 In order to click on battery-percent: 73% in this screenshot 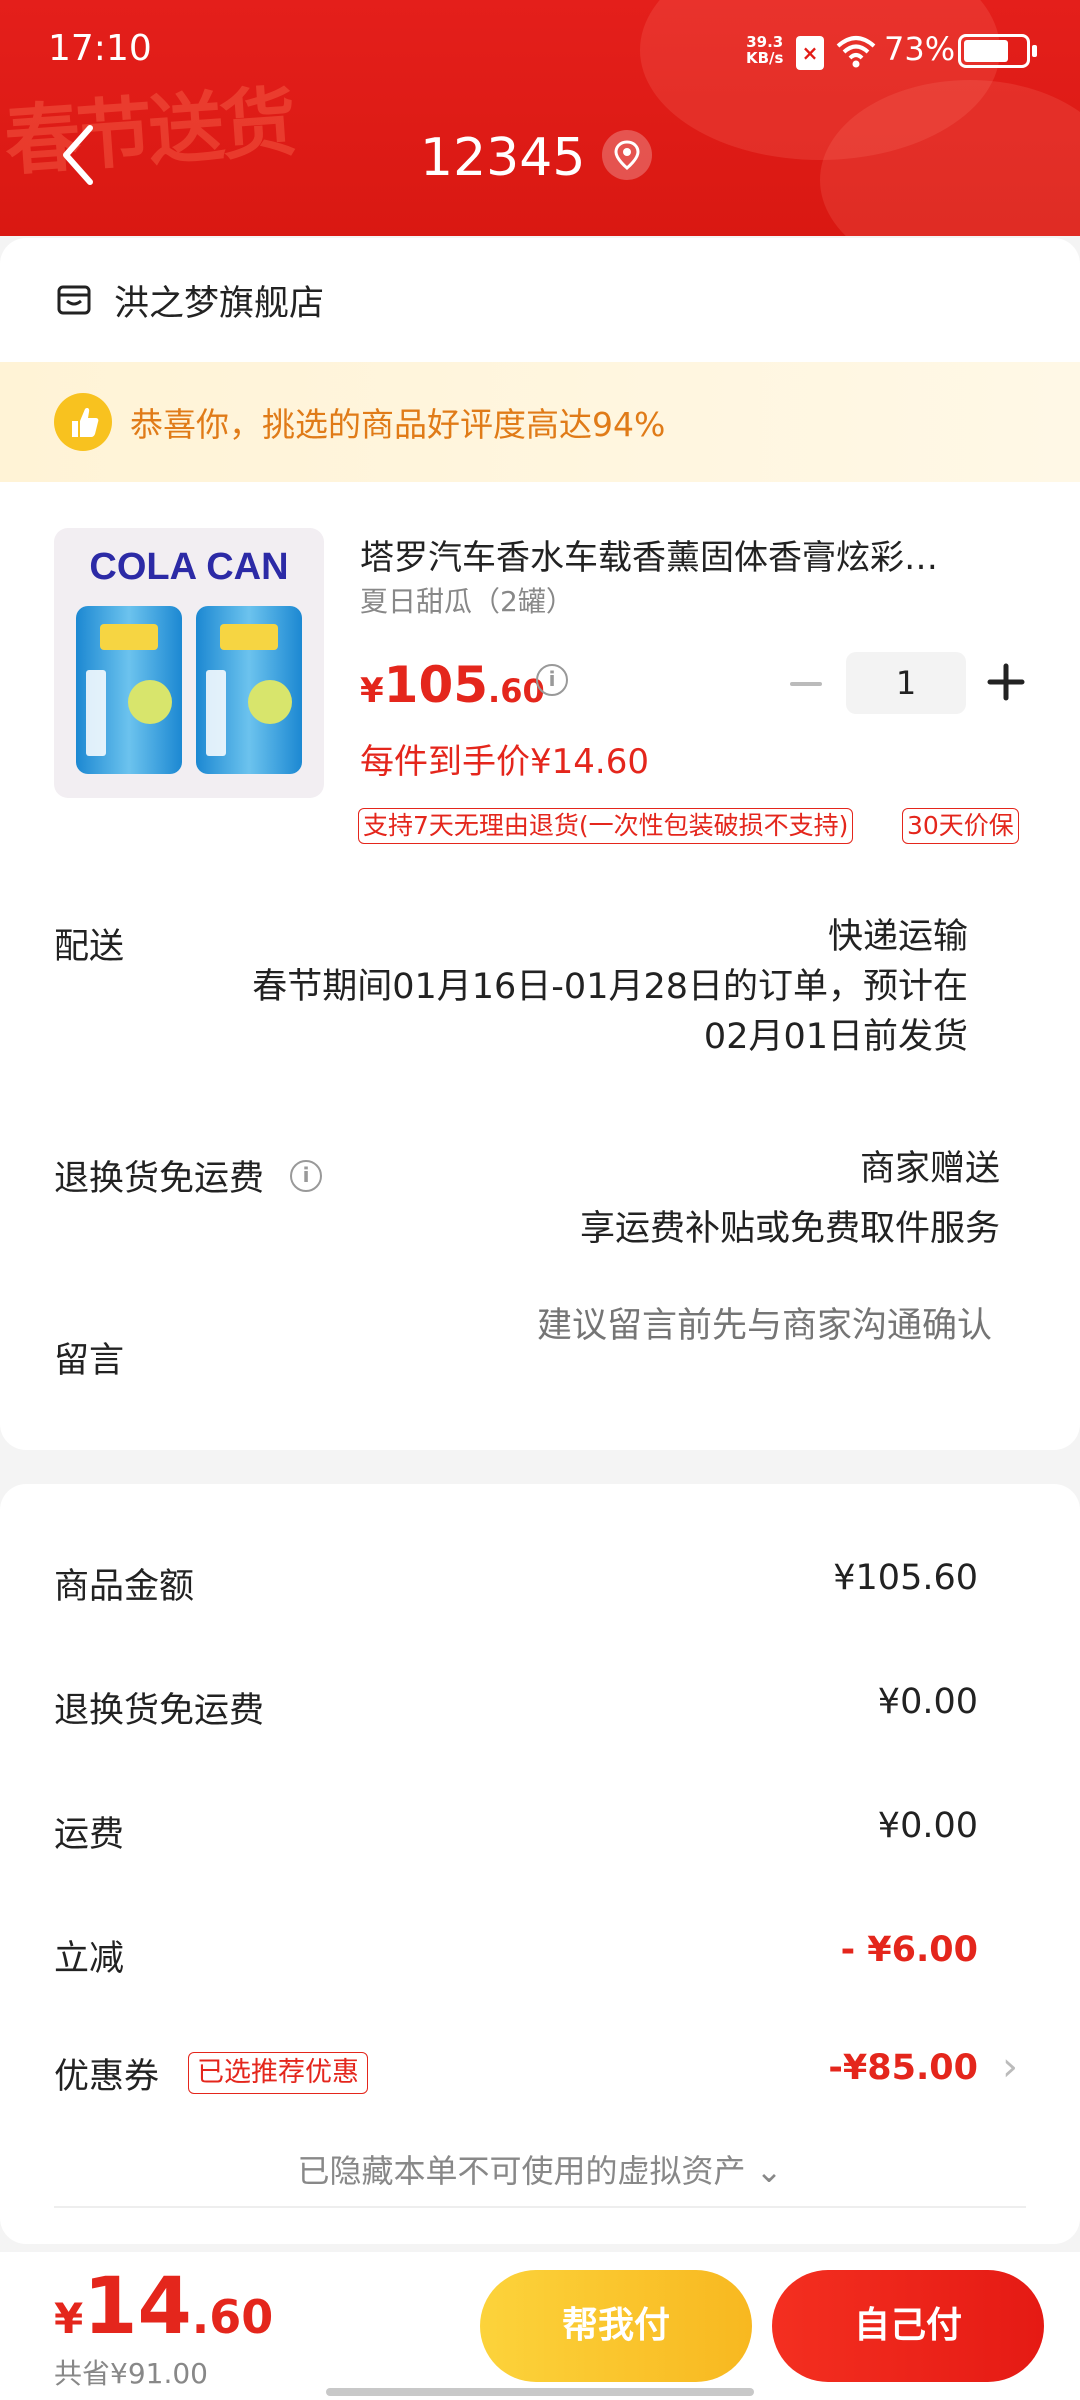, I will do `click(920, 49)`.